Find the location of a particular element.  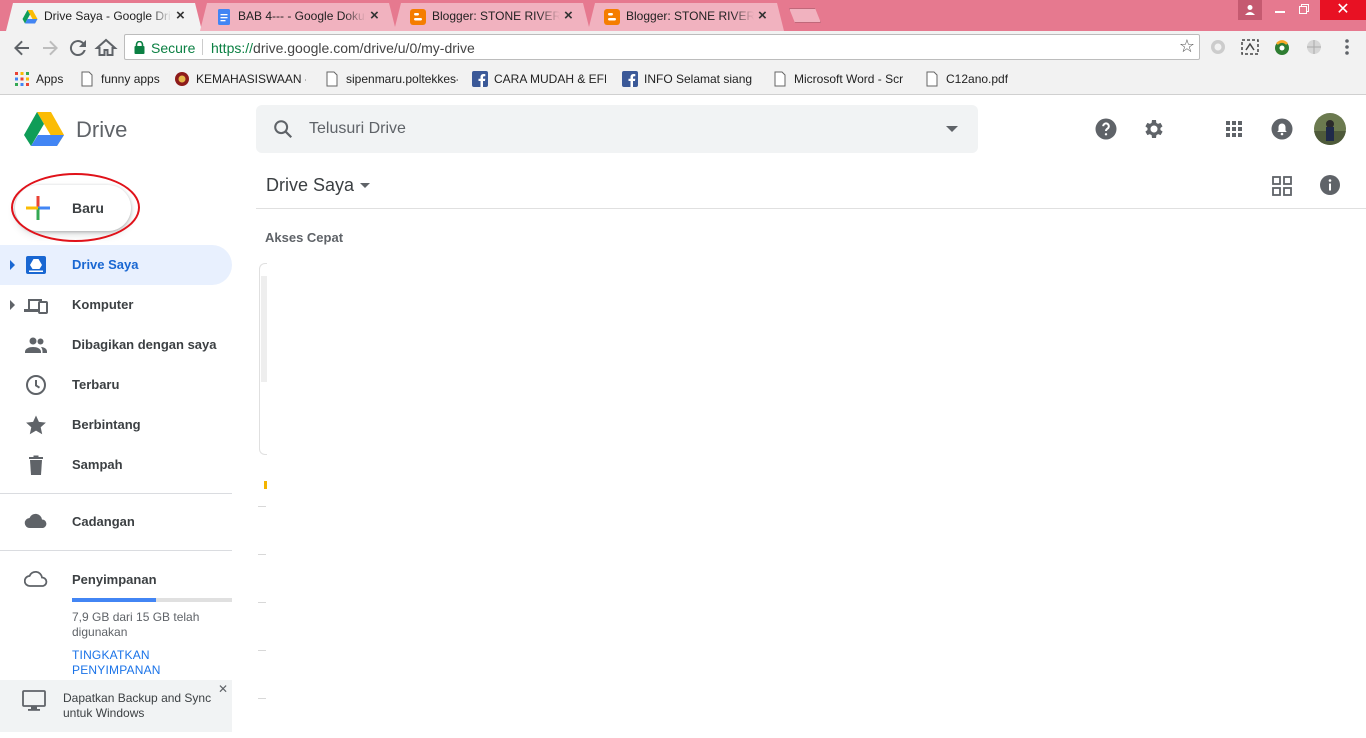

storage-usage-text: 7,9 GB dari 15 GB telah digunakan is located at coordinates (136, 624).